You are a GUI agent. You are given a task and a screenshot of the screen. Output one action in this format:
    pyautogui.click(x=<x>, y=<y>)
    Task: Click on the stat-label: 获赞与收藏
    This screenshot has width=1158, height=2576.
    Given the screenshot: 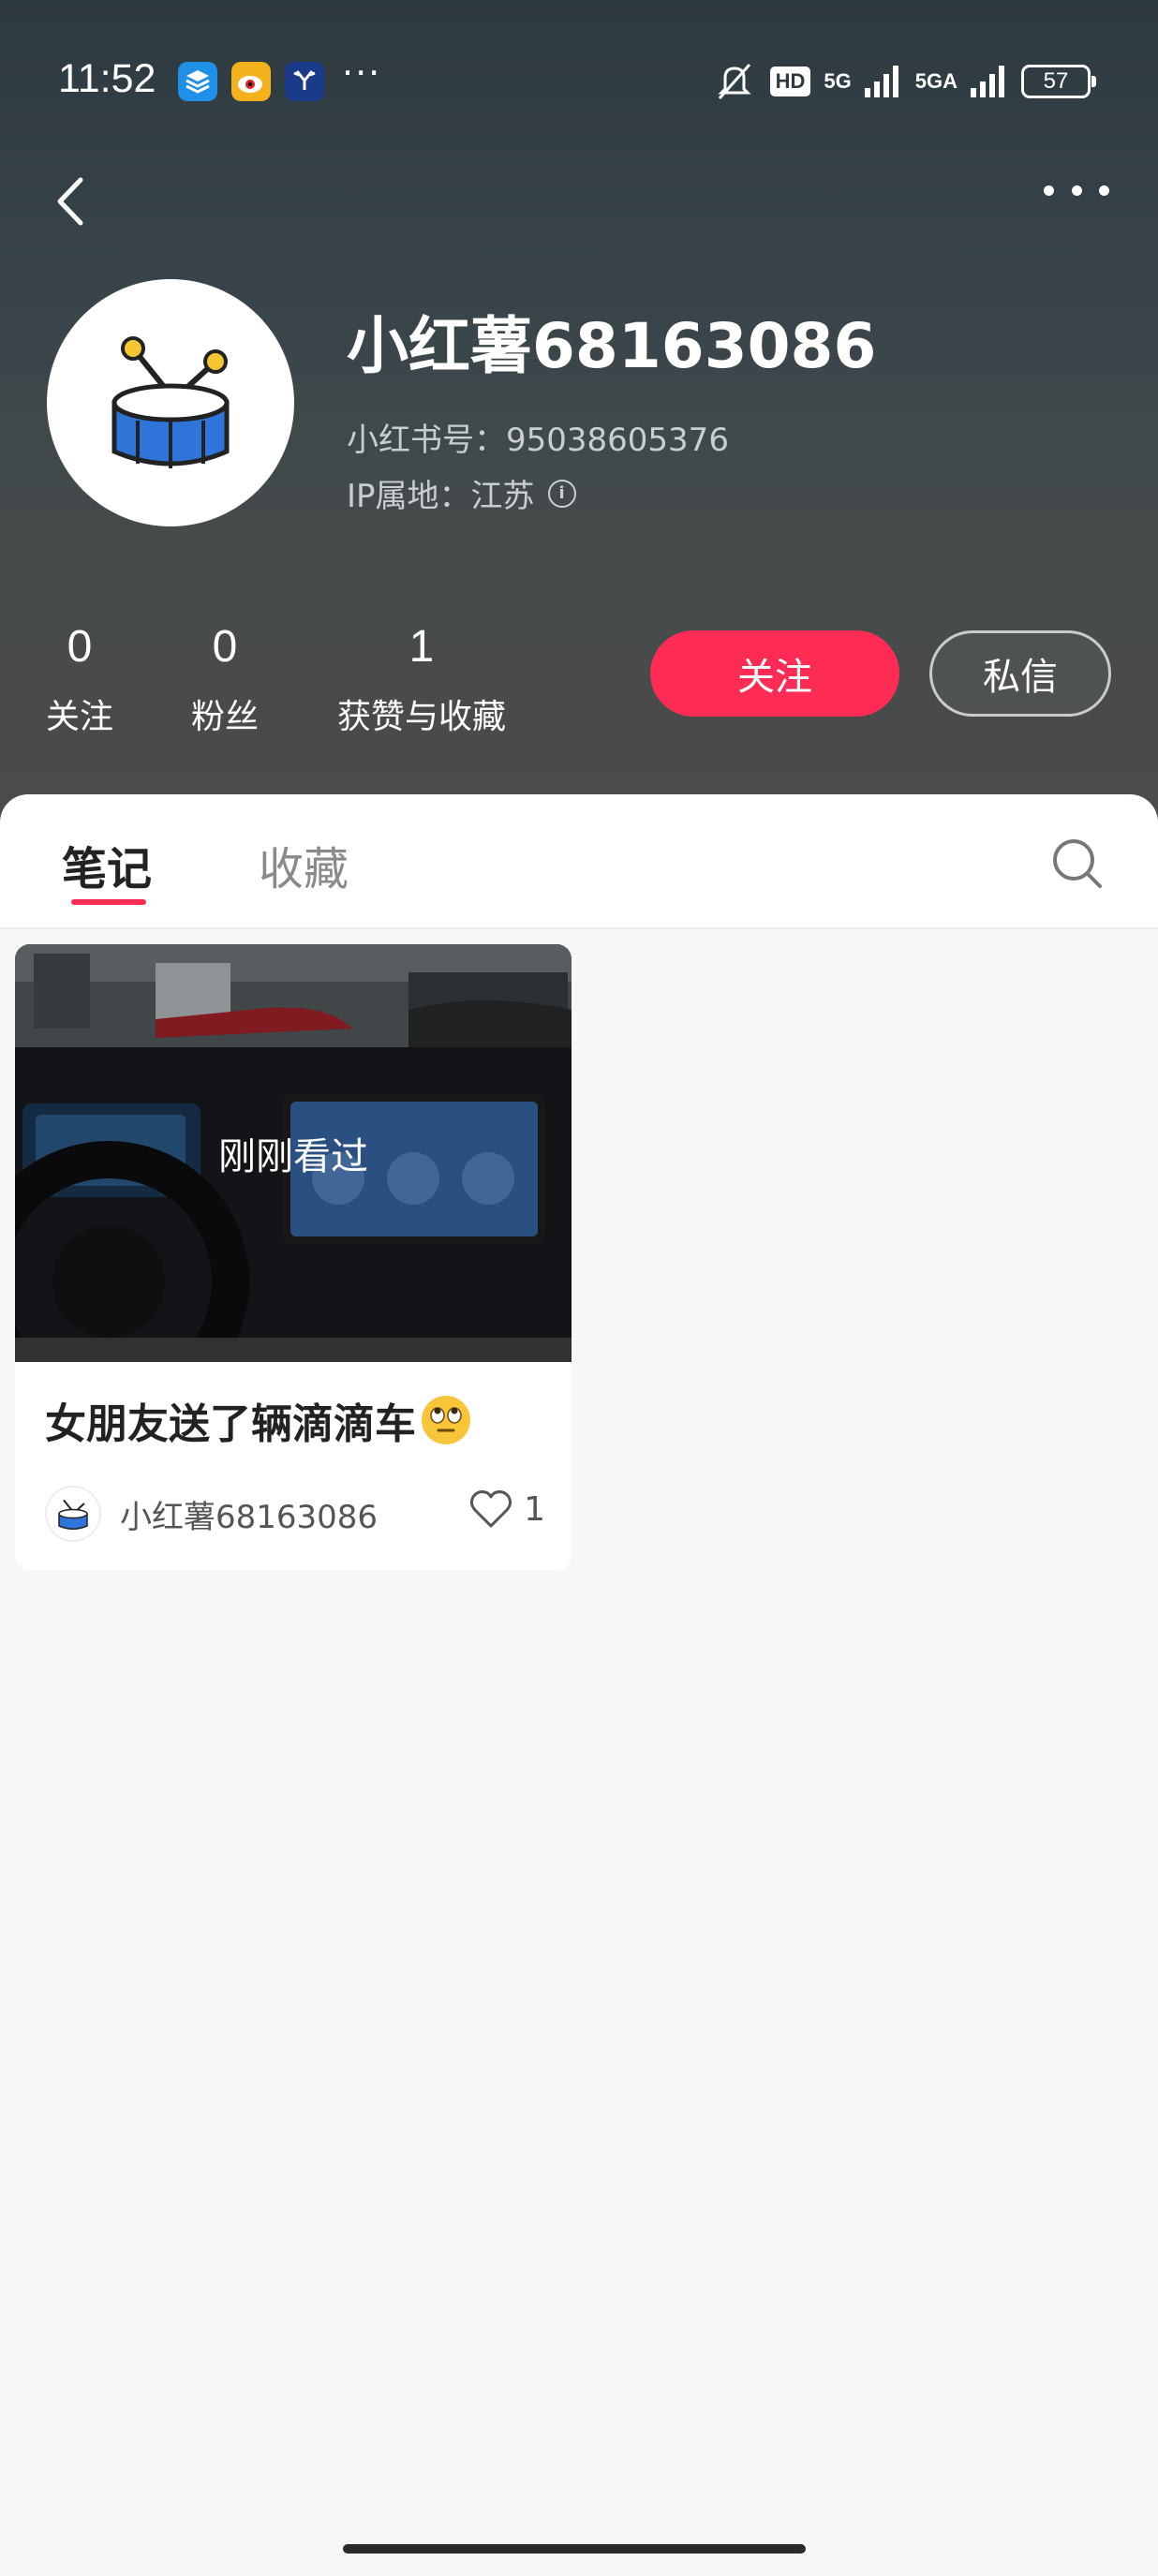 What is the action you would take?
    pyautogui.click(x=421, y=717)
    